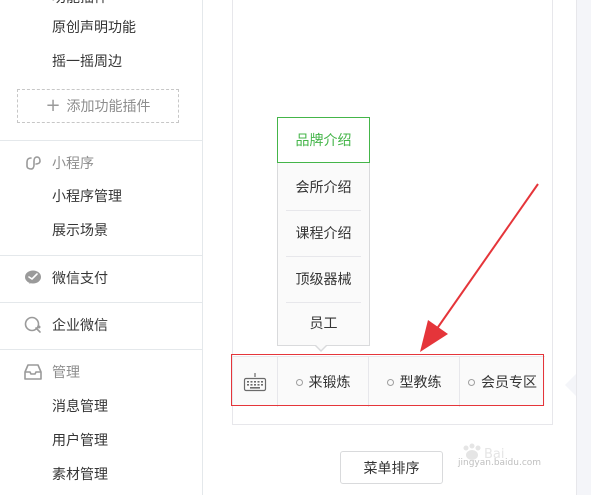 This screenshot has height=495, width=591. I want to click on menu-sort-button: 菜单排序, so click(391, 467).